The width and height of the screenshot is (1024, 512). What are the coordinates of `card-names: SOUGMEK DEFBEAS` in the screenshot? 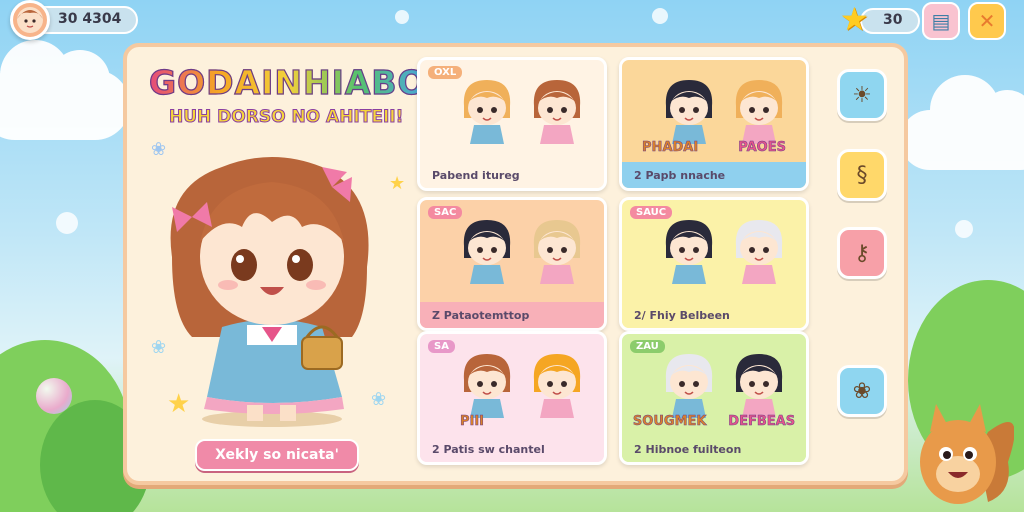 It's located at (714, 422).